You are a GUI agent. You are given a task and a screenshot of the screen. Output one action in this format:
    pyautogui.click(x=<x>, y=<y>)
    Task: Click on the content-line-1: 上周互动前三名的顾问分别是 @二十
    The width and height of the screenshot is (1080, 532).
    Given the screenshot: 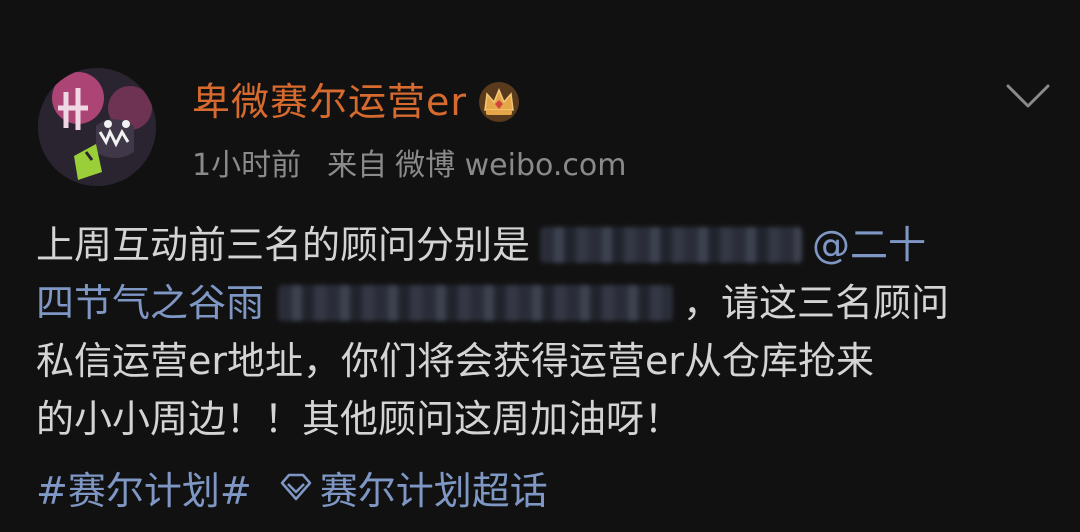 What is the action you would take?
    pyautogui.click(x=541, y=245)
    